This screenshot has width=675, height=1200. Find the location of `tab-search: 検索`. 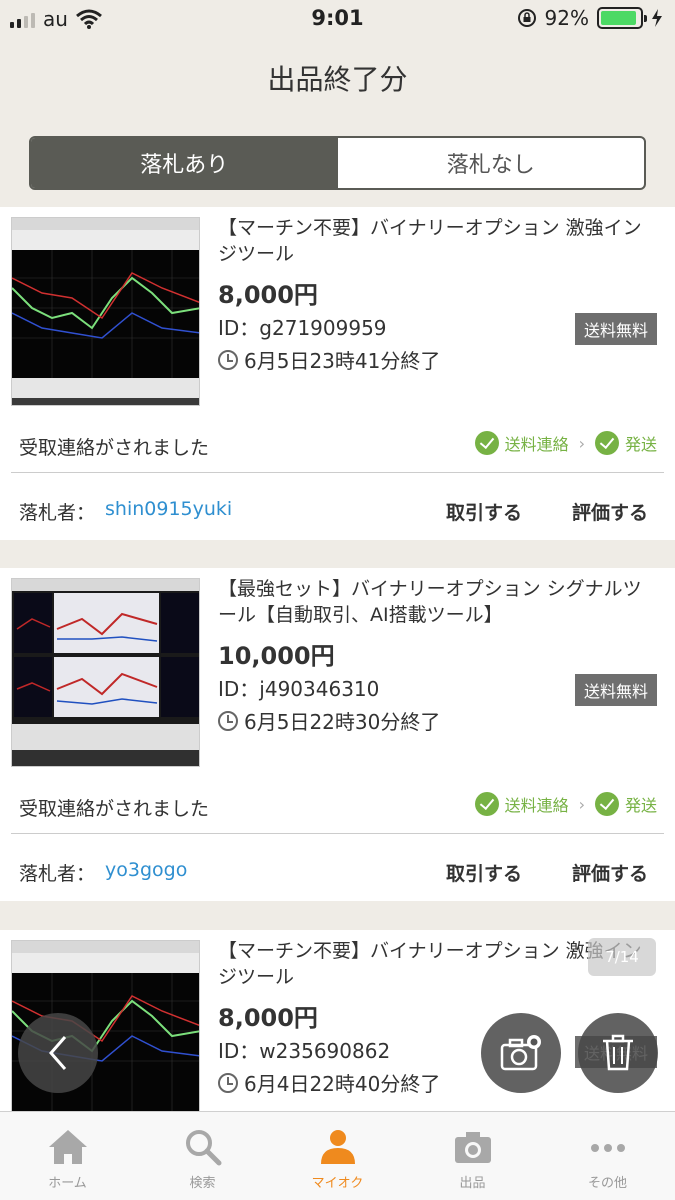

tab-search: 検索 is located at coordinates (202, 1156).